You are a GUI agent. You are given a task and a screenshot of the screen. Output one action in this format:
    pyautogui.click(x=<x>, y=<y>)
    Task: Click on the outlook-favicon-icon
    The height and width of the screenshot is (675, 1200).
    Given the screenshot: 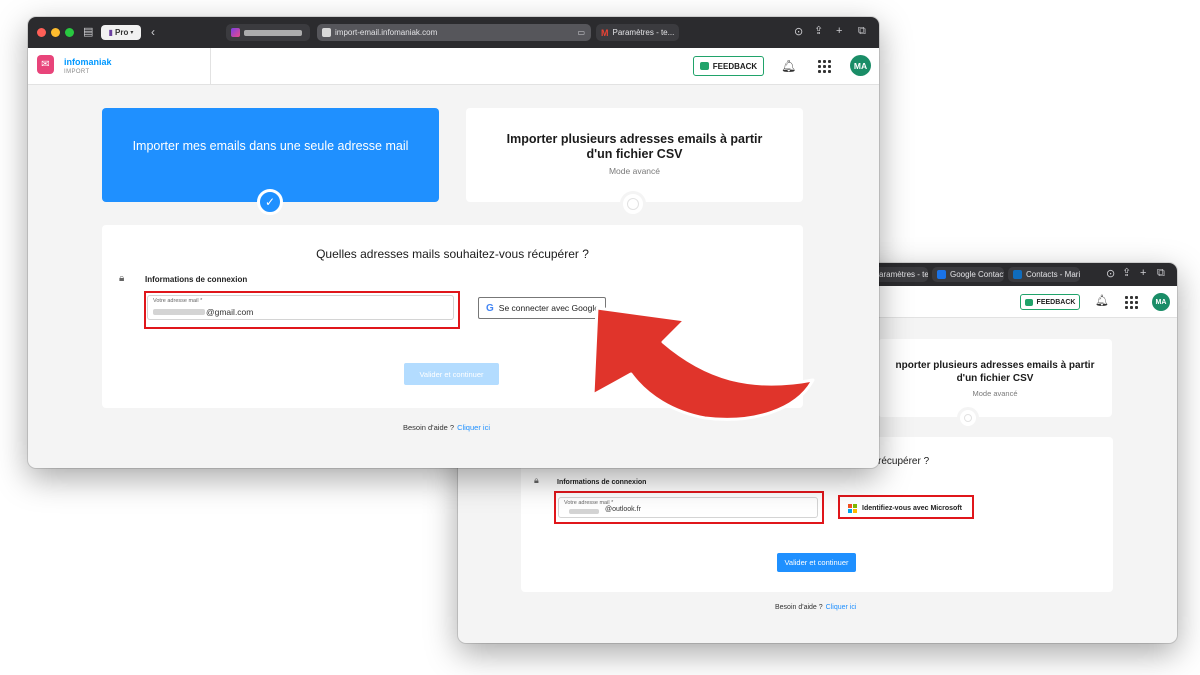 What is the action you would take?
    pyautogui.click(x=1017, y=274)
    